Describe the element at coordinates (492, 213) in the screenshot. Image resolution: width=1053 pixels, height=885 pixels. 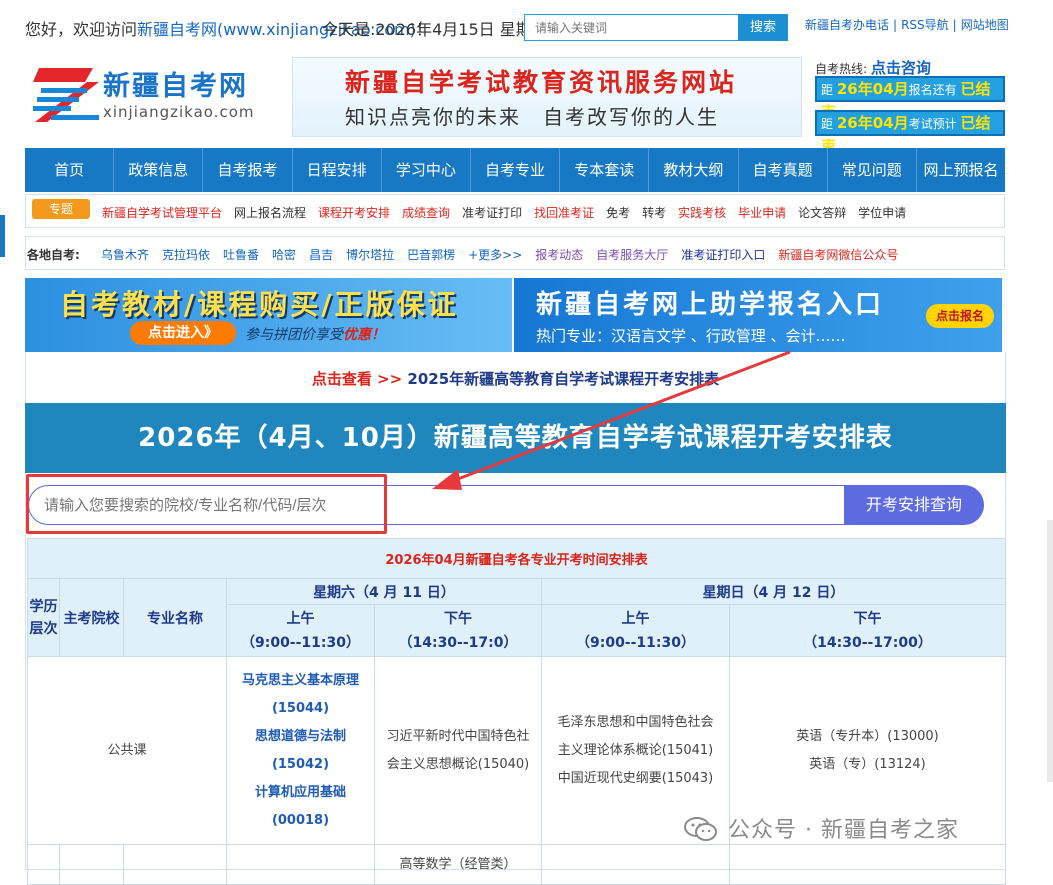
I see `special-link: 准考证打印` at that location.